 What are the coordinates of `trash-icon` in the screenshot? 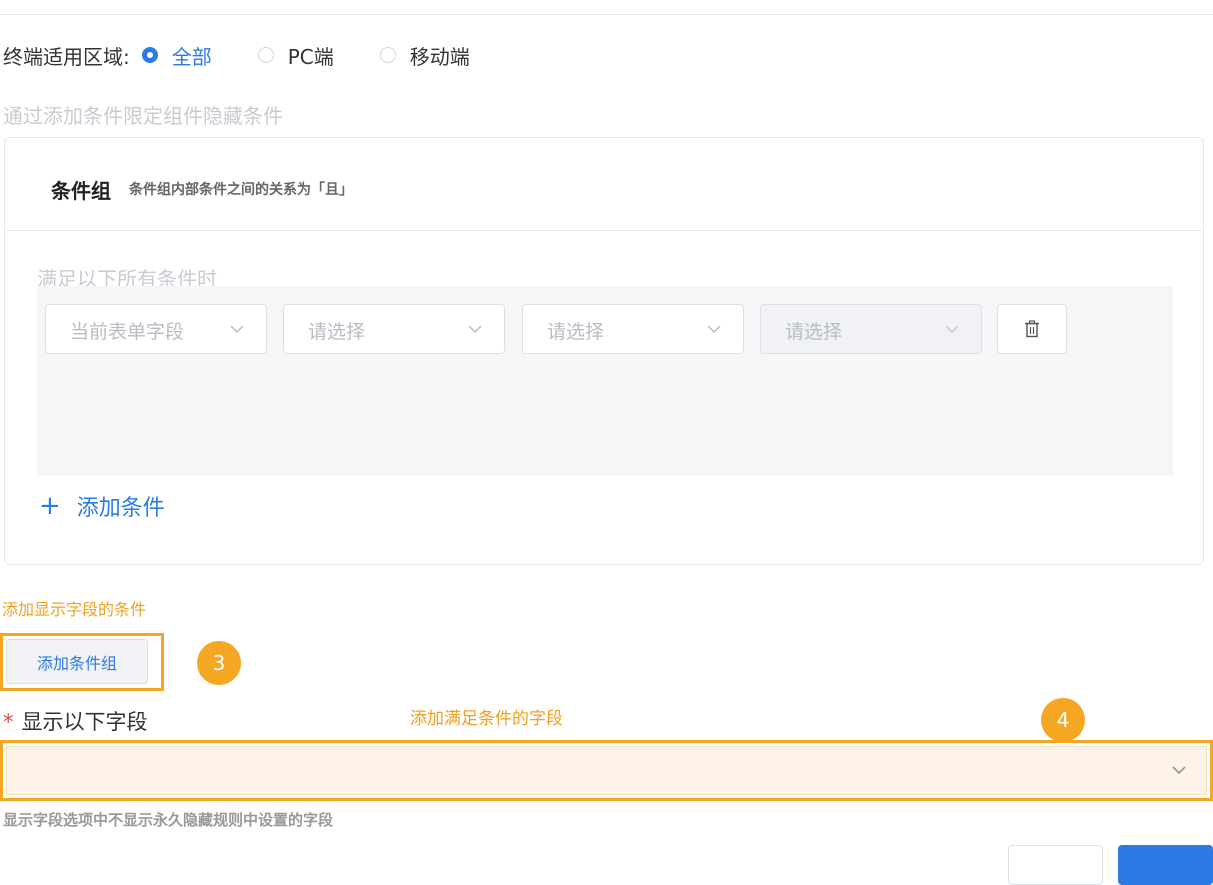 It's located at (1032, 329).